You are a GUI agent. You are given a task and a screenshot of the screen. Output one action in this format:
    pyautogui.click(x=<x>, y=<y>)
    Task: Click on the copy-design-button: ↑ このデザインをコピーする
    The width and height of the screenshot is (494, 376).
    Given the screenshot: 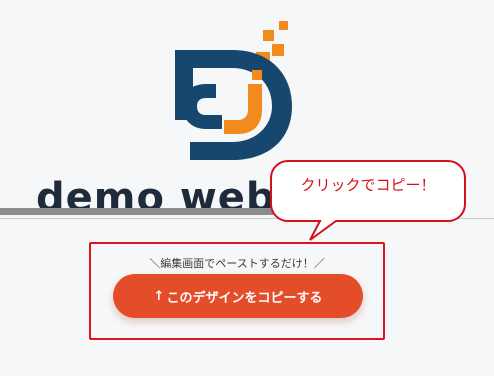 What is the action you would take?
    pyautogui.click(x=238, y=296)
    